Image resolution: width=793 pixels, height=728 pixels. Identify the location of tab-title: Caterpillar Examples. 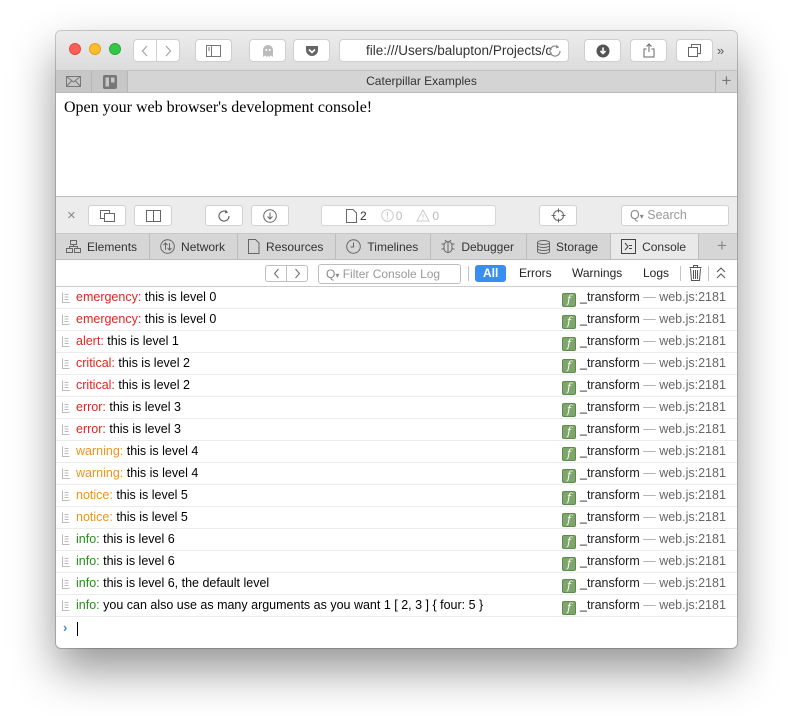
(421, 81).